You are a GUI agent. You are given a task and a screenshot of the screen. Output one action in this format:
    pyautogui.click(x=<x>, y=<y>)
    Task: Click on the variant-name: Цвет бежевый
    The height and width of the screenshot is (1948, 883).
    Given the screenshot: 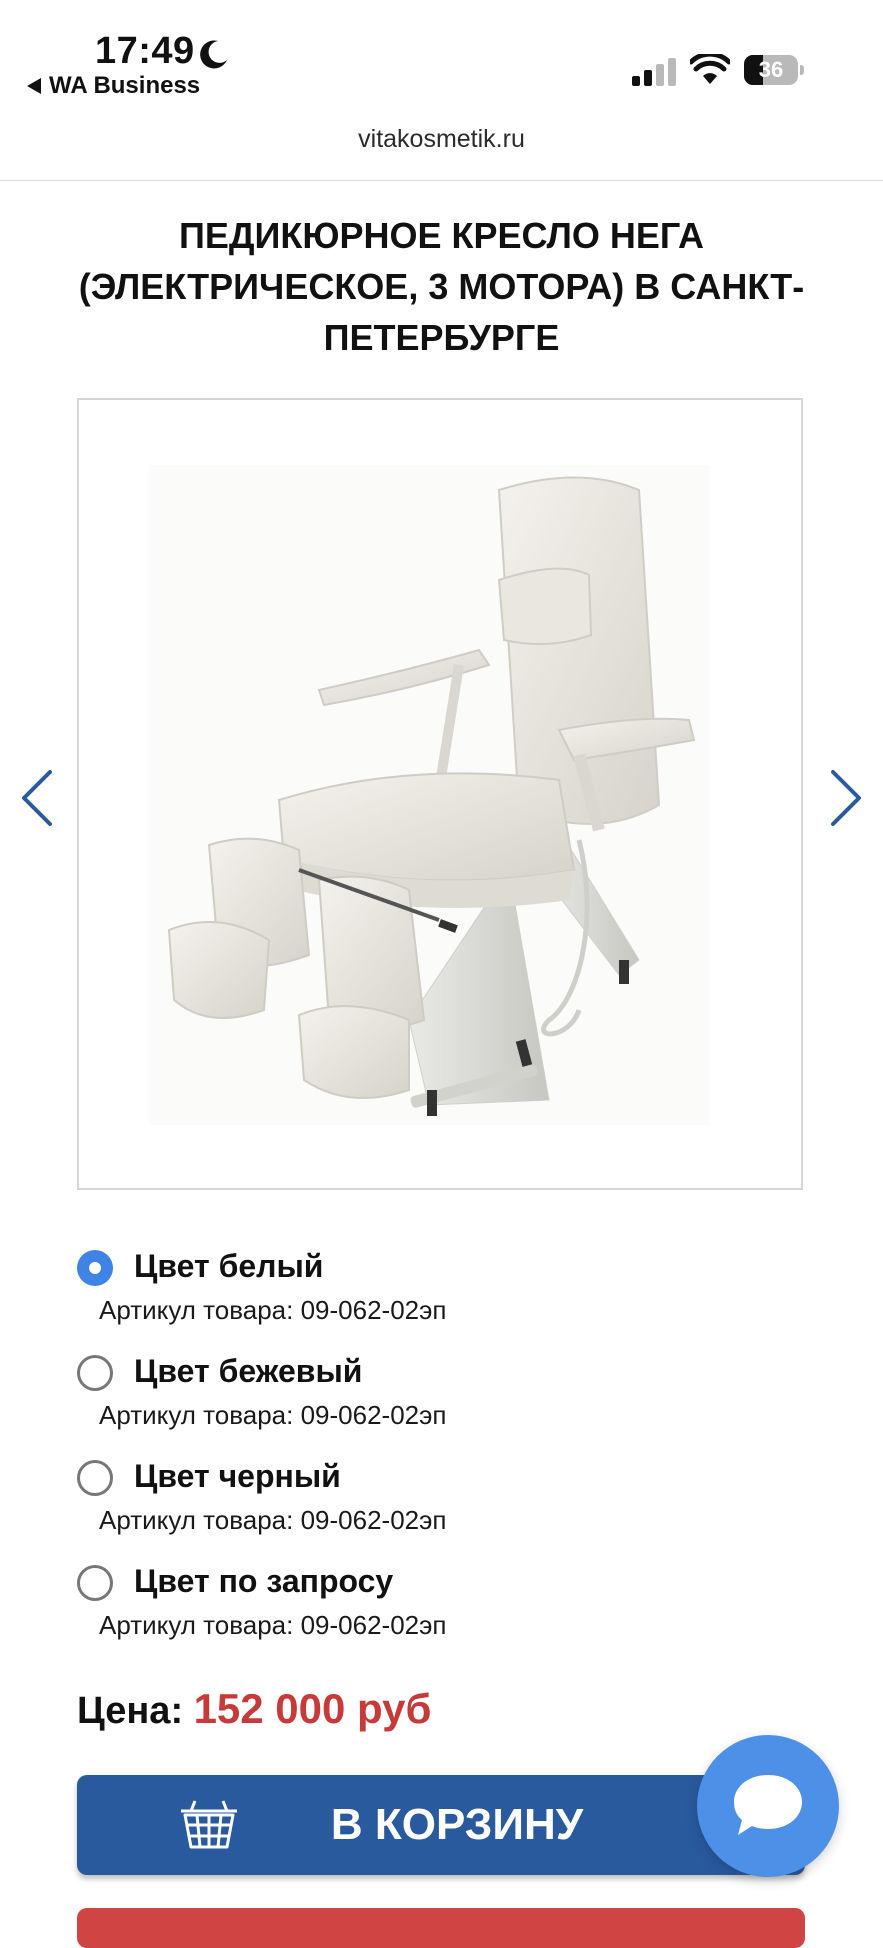 What is the action you would take?
    pyautogui.click(x=248, y=1371)
    